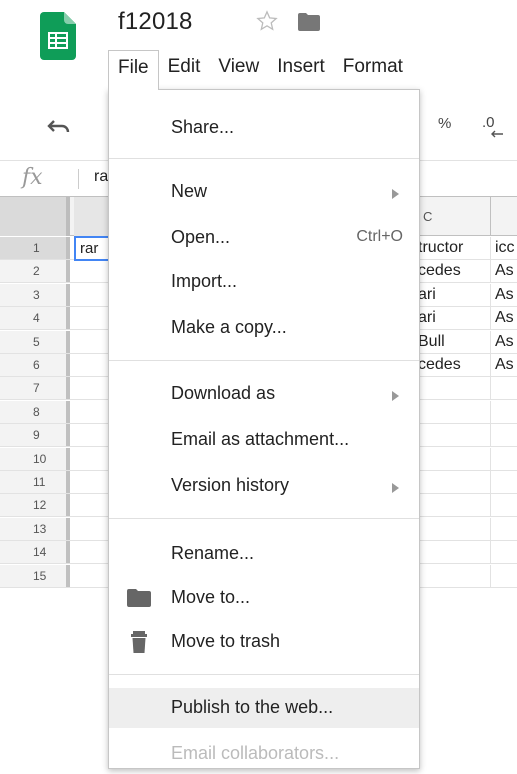  What do you see at coordinates (35, 248) in the screenshot?
I see `row-header: 1` at bounding box center [35, 248].